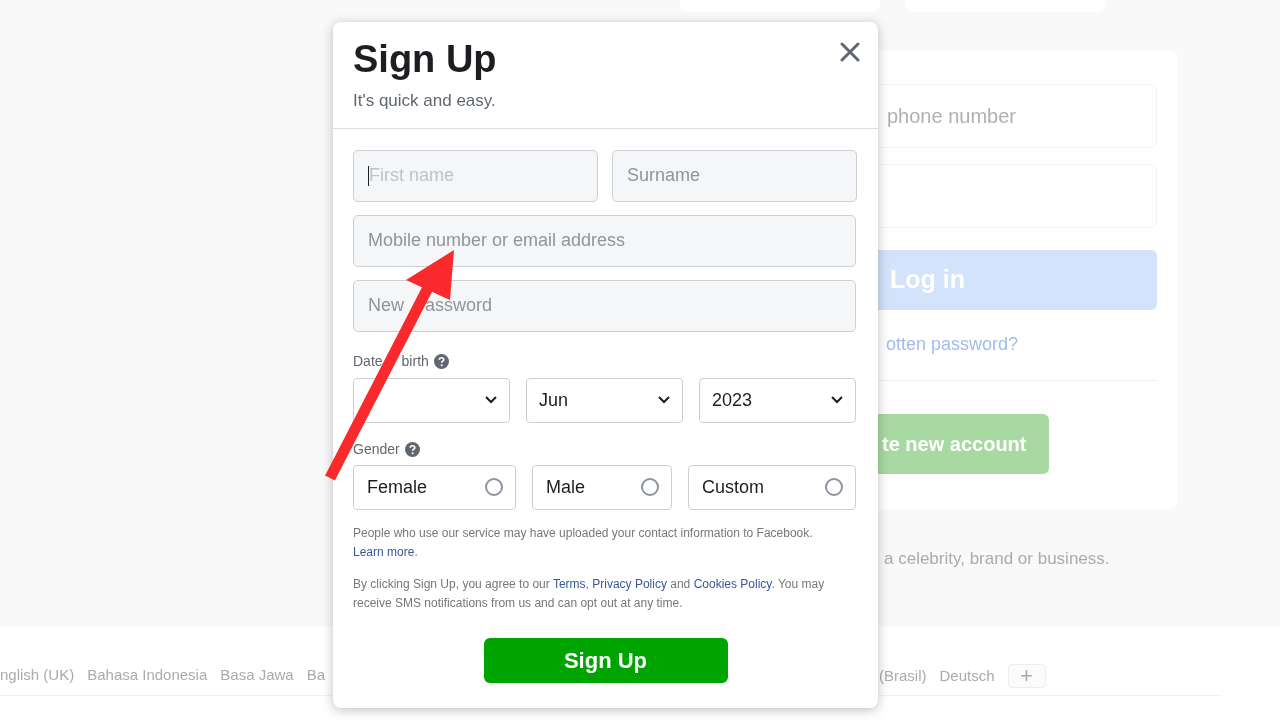 The height and width of the screenshot is (720, 1280). What do you see at coordinates (497, 240) in the screenshot?
I see `placeholder-text: Mobile number or email address` at bounding box center [497, 240].